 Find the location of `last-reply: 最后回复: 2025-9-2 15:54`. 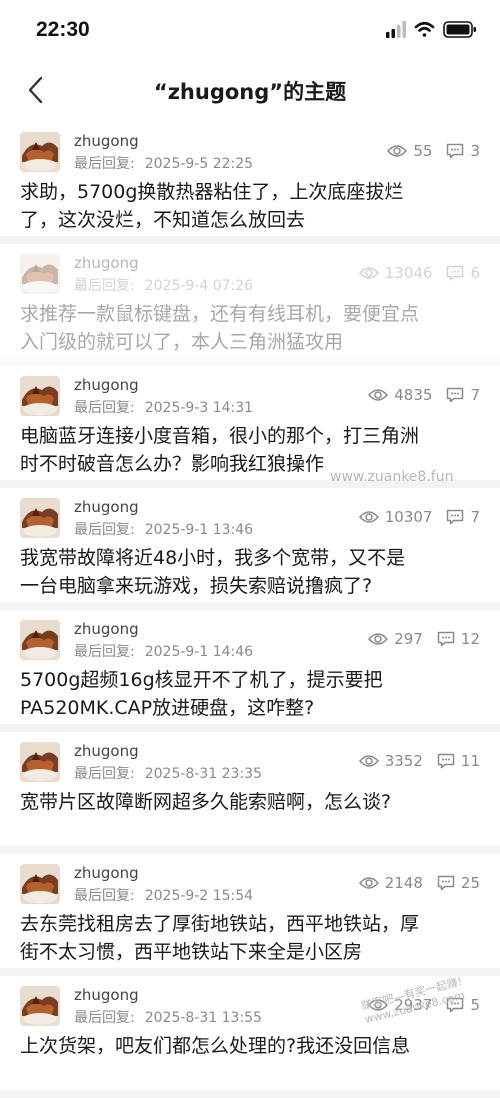

last-reply: 最后回复: 2025-9-2 15:54 is located at coordinates (163, 895).